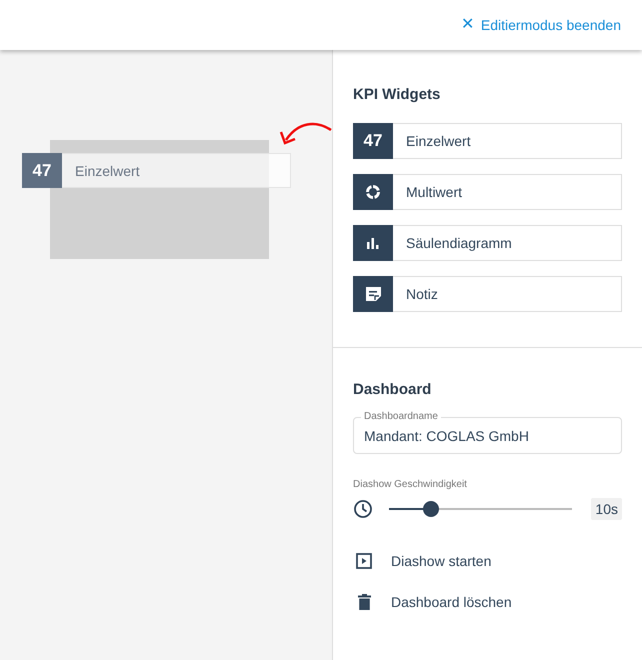 This screenshot has width=642, height=660. Describe the element at coordinates (373, 192) in the screenshot. I see `donut-icon` at that location.